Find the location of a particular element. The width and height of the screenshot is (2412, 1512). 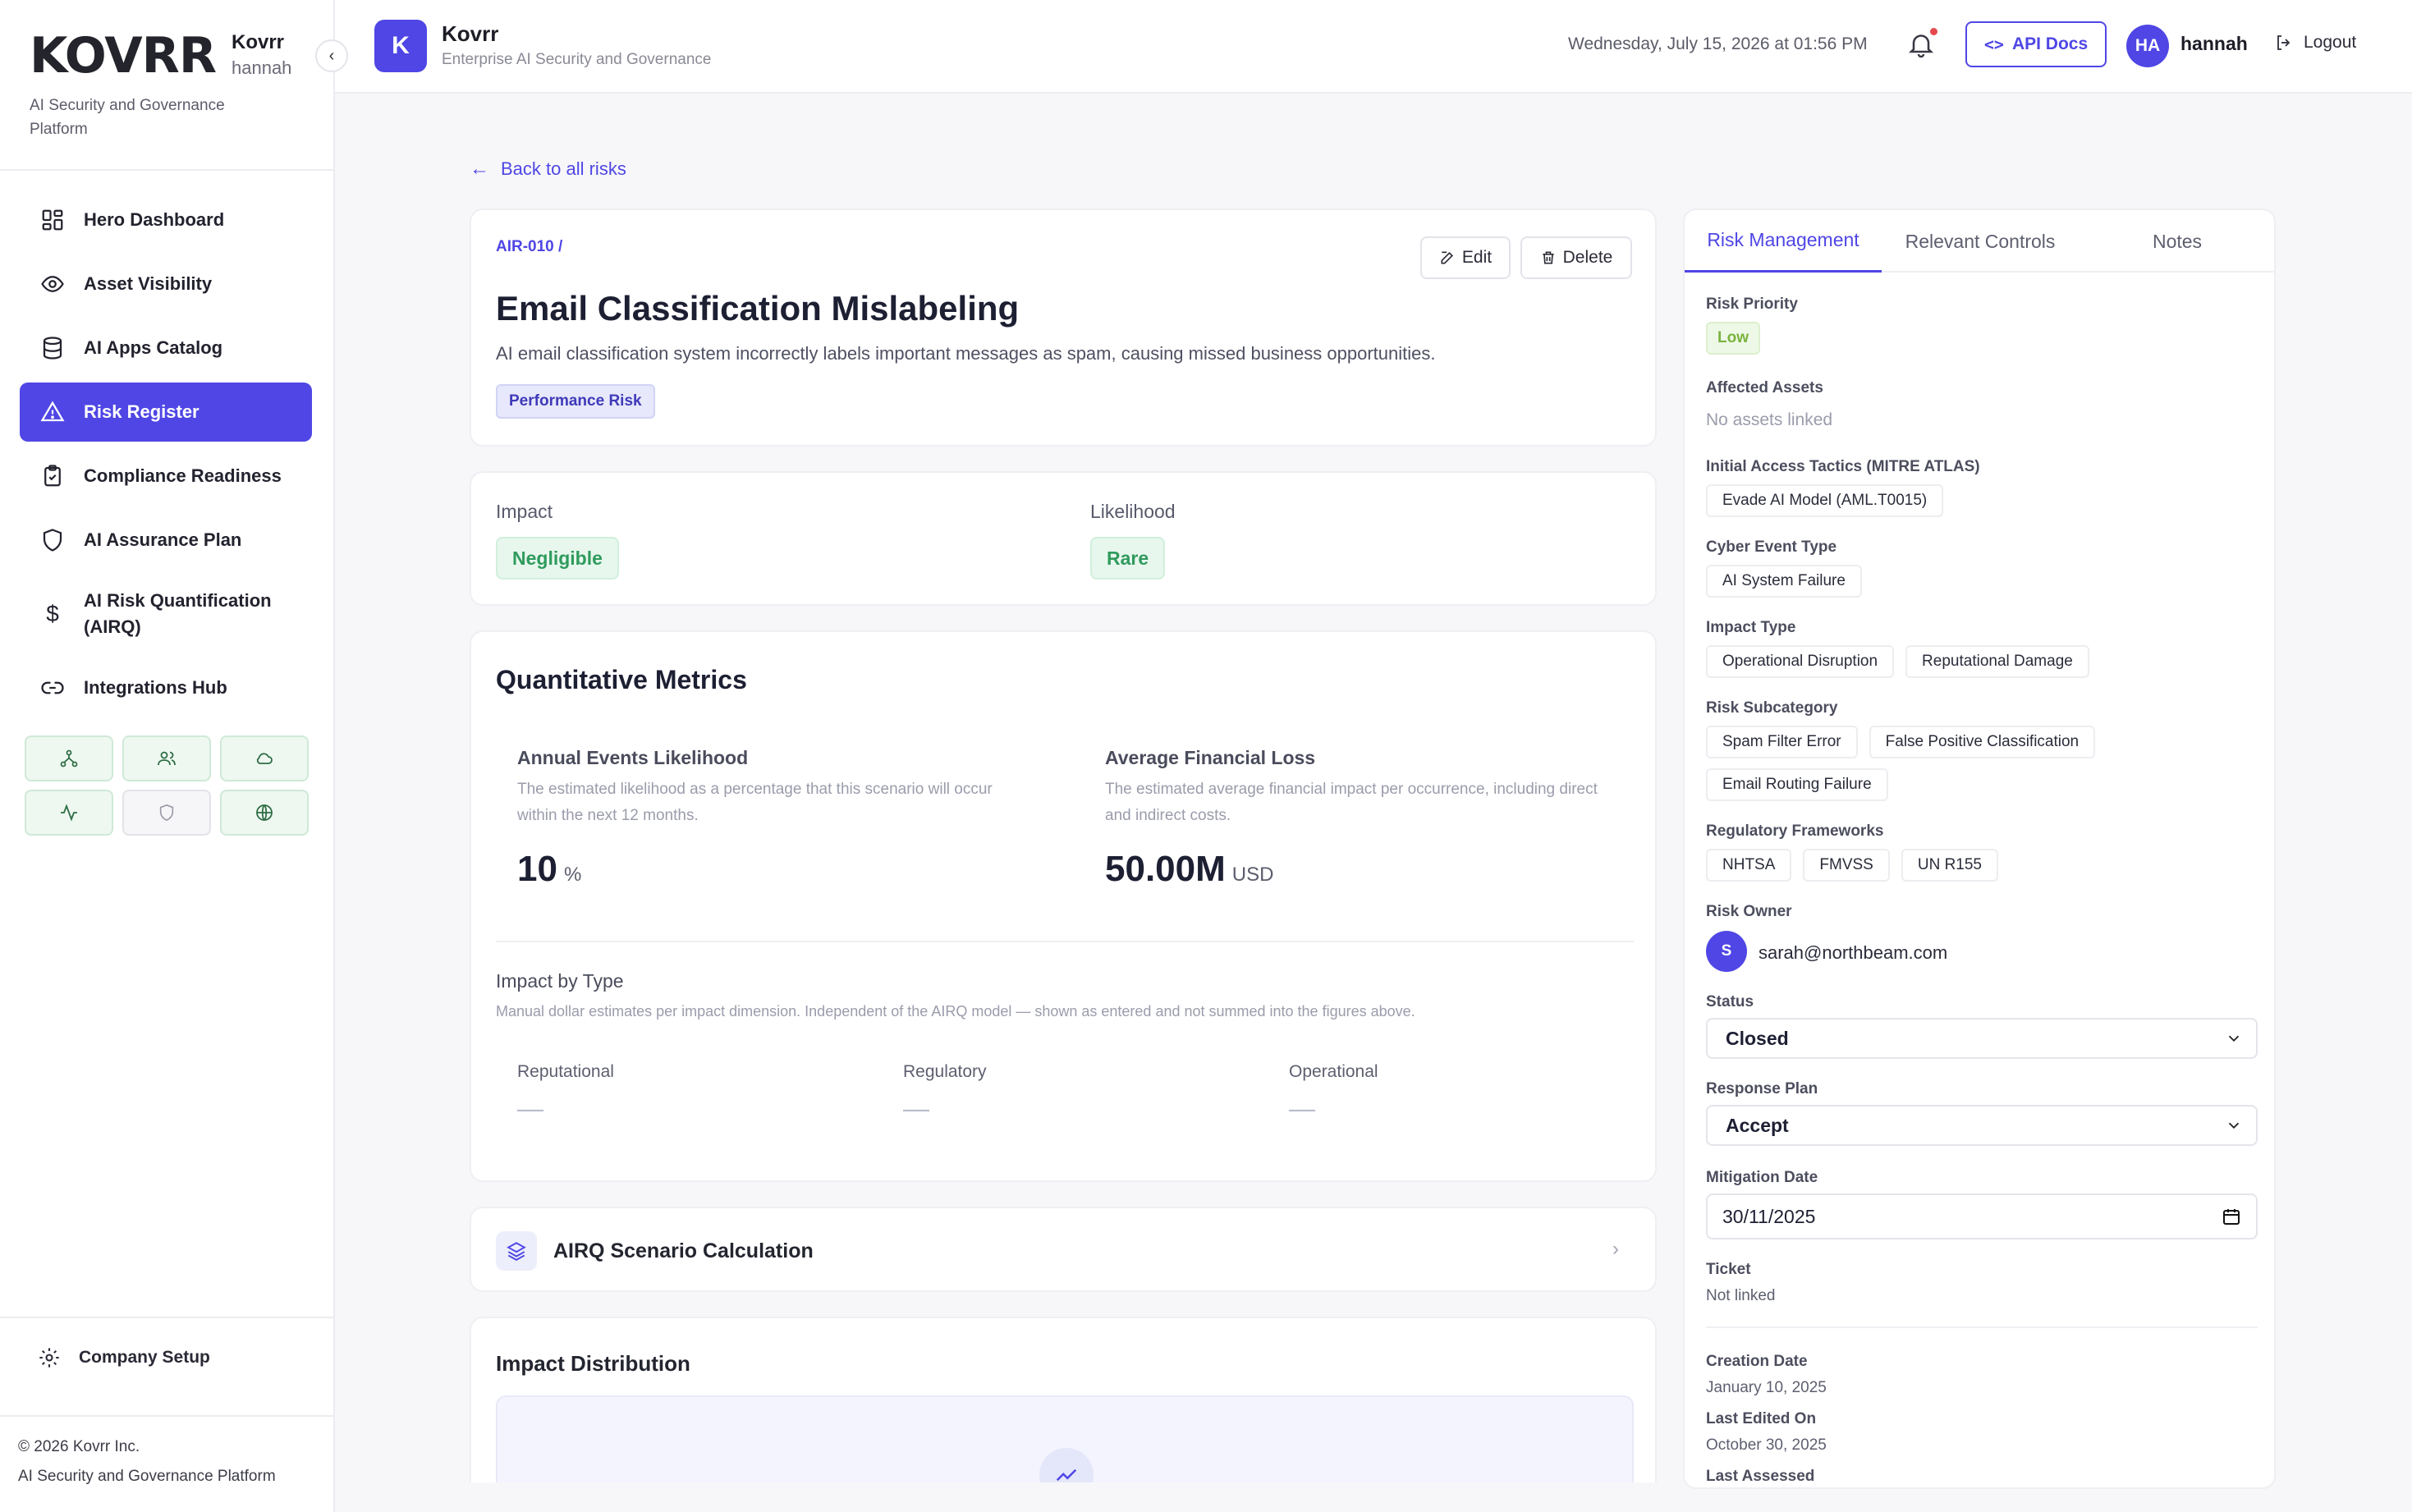

response-plan-select: Accept is located at coordinates (1982, 1125).